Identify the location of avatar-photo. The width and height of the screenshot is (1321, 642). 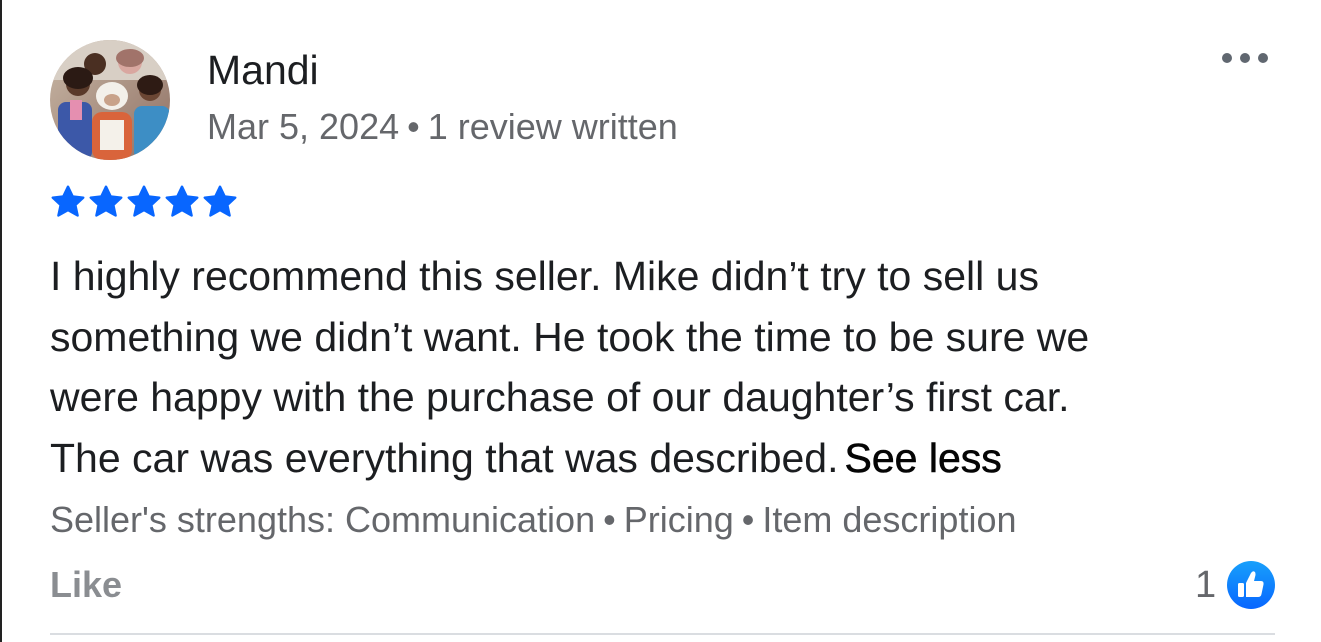
(110, 100).